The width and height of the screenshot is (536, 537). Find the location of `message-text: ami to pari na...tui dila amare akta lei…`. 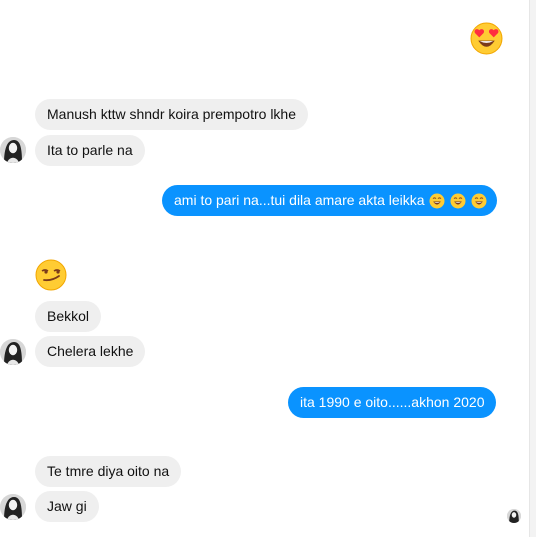

message-text: ami to pari na...tui dila amare akta lei… is located at coordinates (299, 200).